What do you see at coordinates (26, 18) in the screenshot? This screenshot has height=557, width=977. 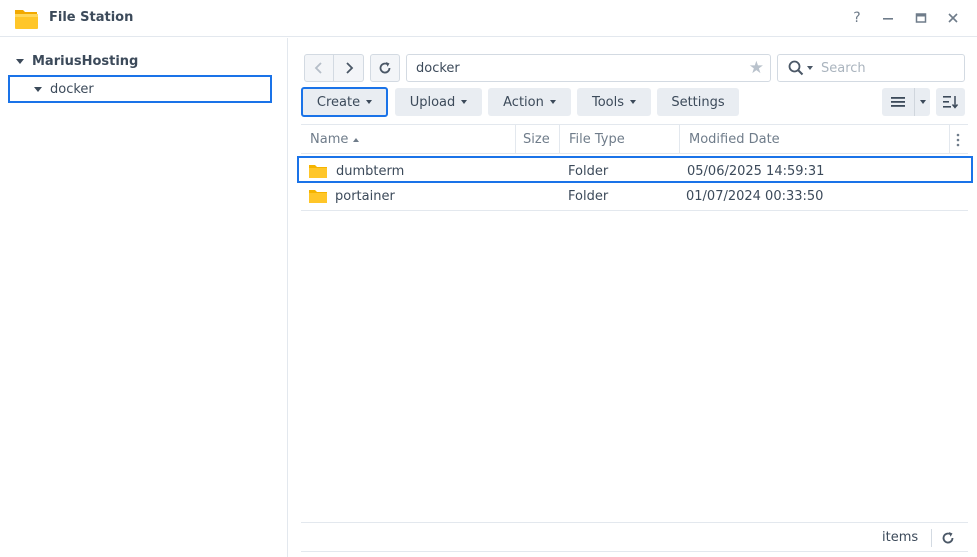 I see `file-station-icon` at bounding box center [26, 18].